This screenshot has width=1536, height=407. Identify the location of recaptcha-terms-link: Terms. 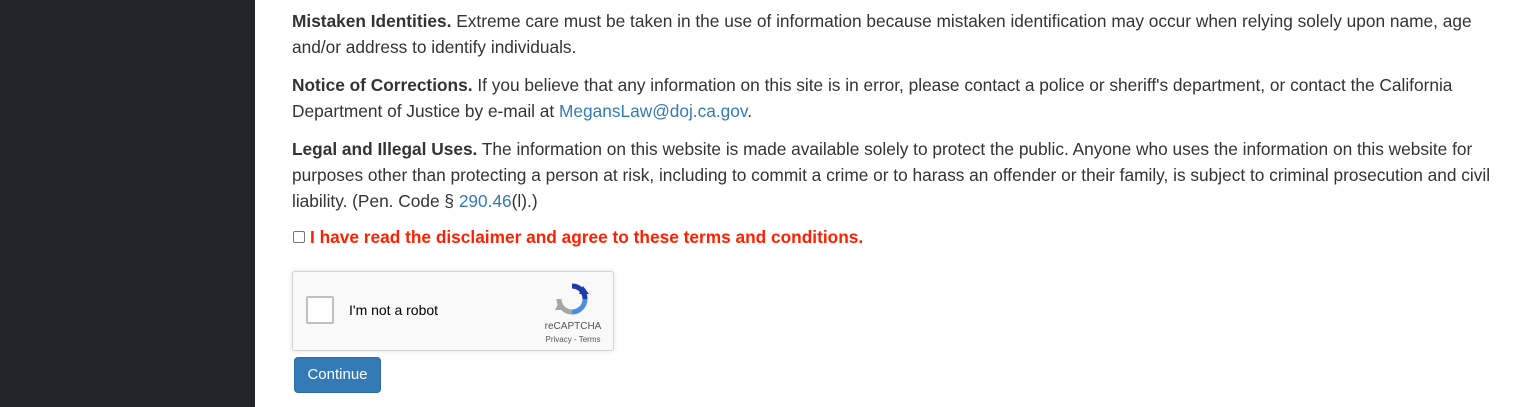
(590, 339).